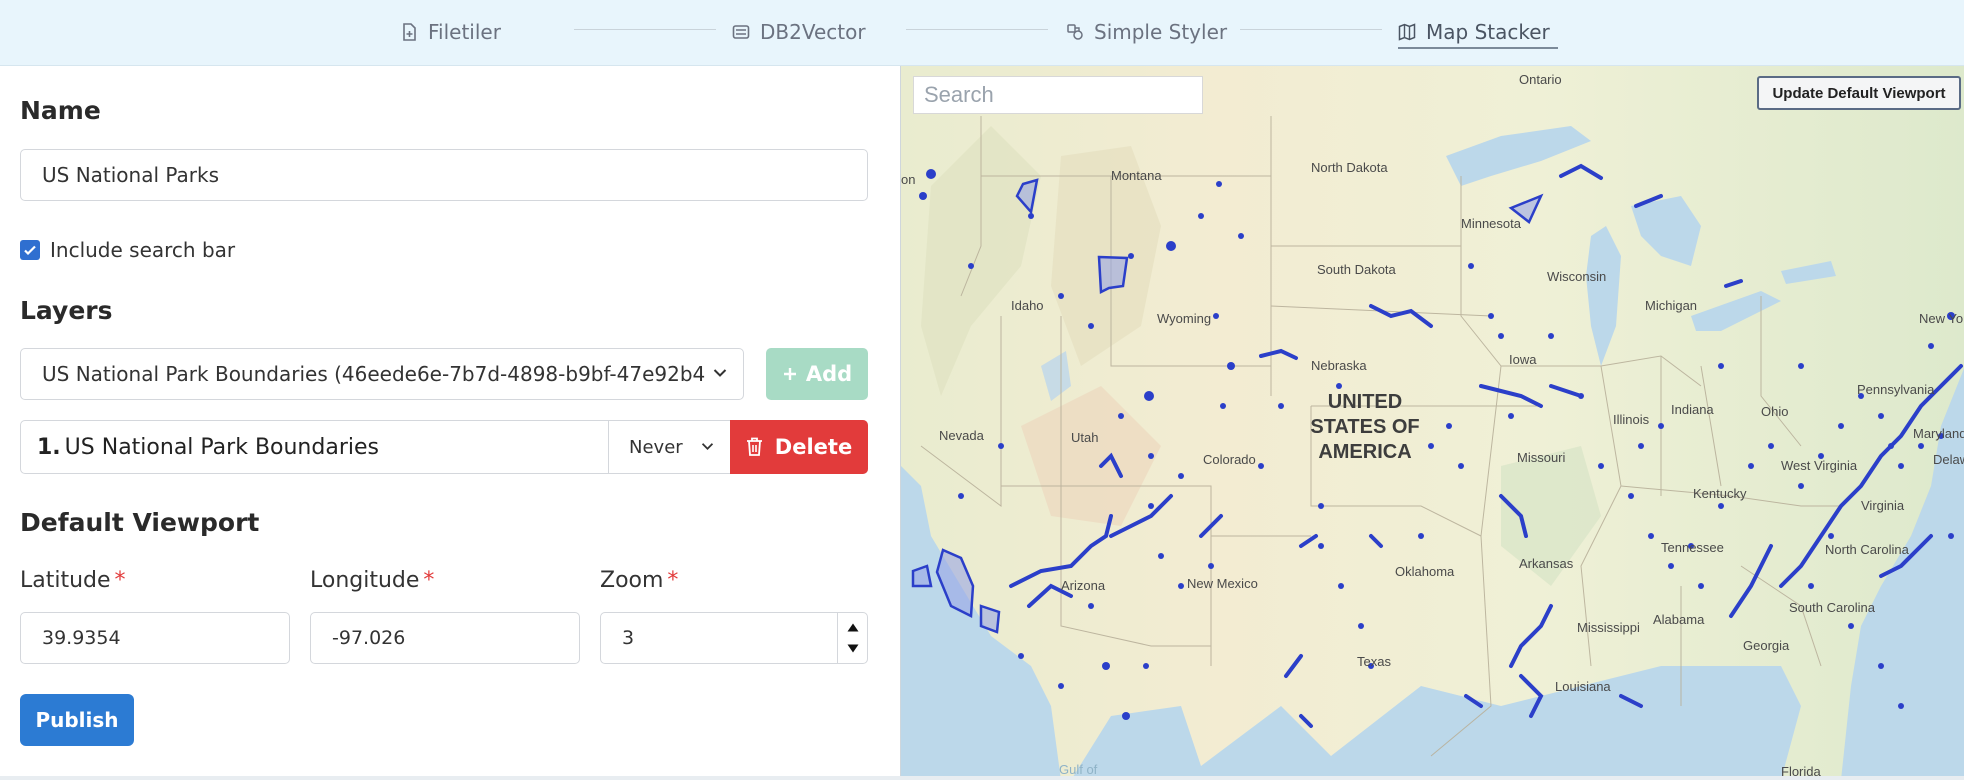 This screenshot has height=780, width=1964. I want to click on include-search-row: Include search bar, so click(127, 250).